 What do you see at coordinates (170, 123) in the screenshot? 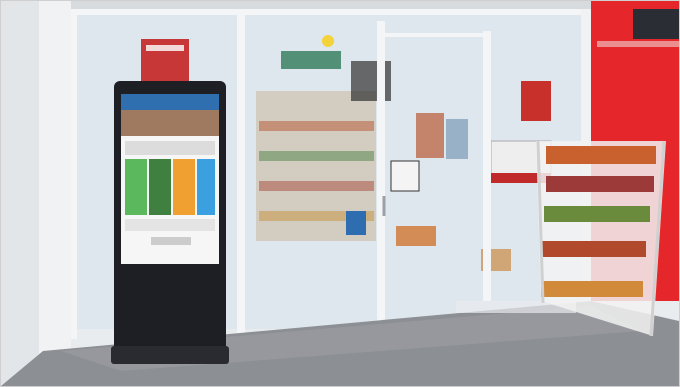
I see `screen-banner-image` at bounding box center [170, 123].